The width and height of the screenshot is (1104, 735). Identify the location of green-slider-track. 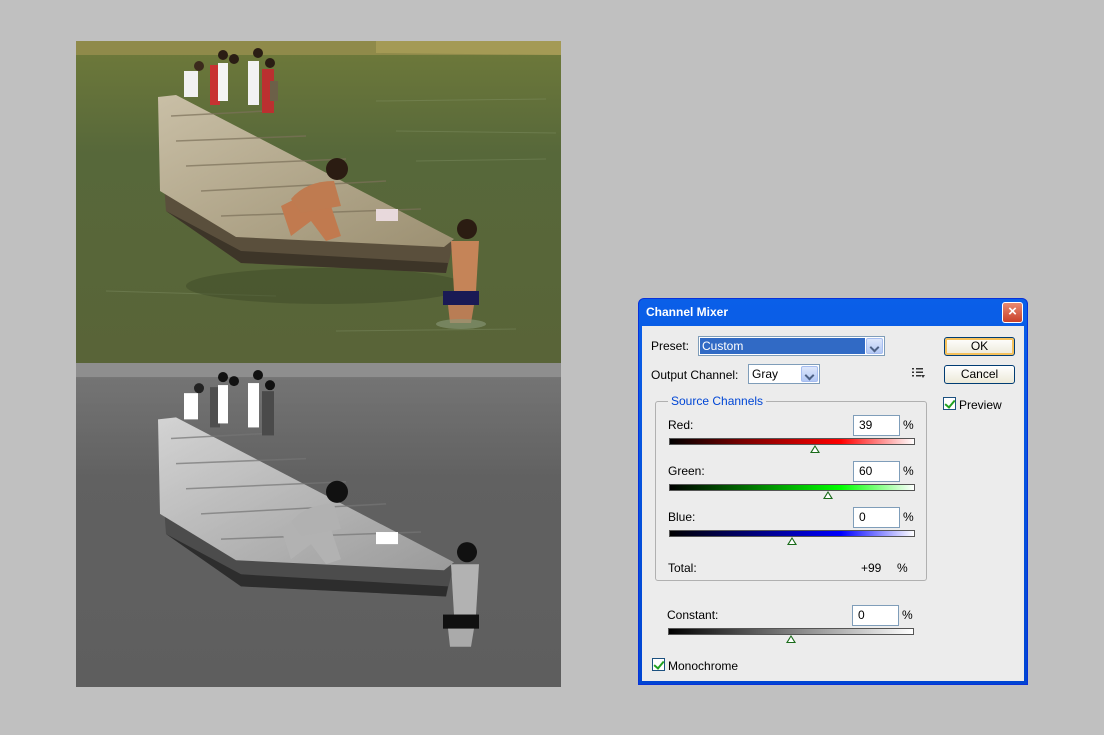
(792, 487).